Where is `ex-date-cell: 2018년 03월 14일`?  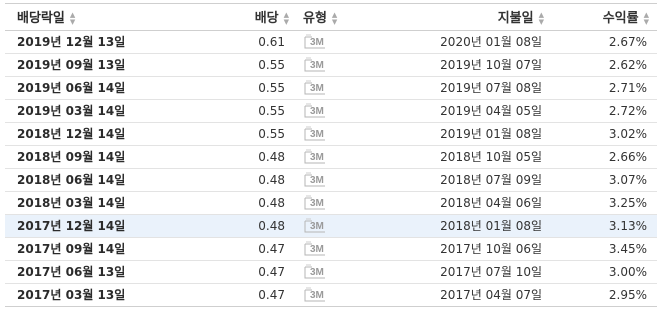
ex-date-cell: 2018년 03월 14일 is located at coordinates (80, 203).